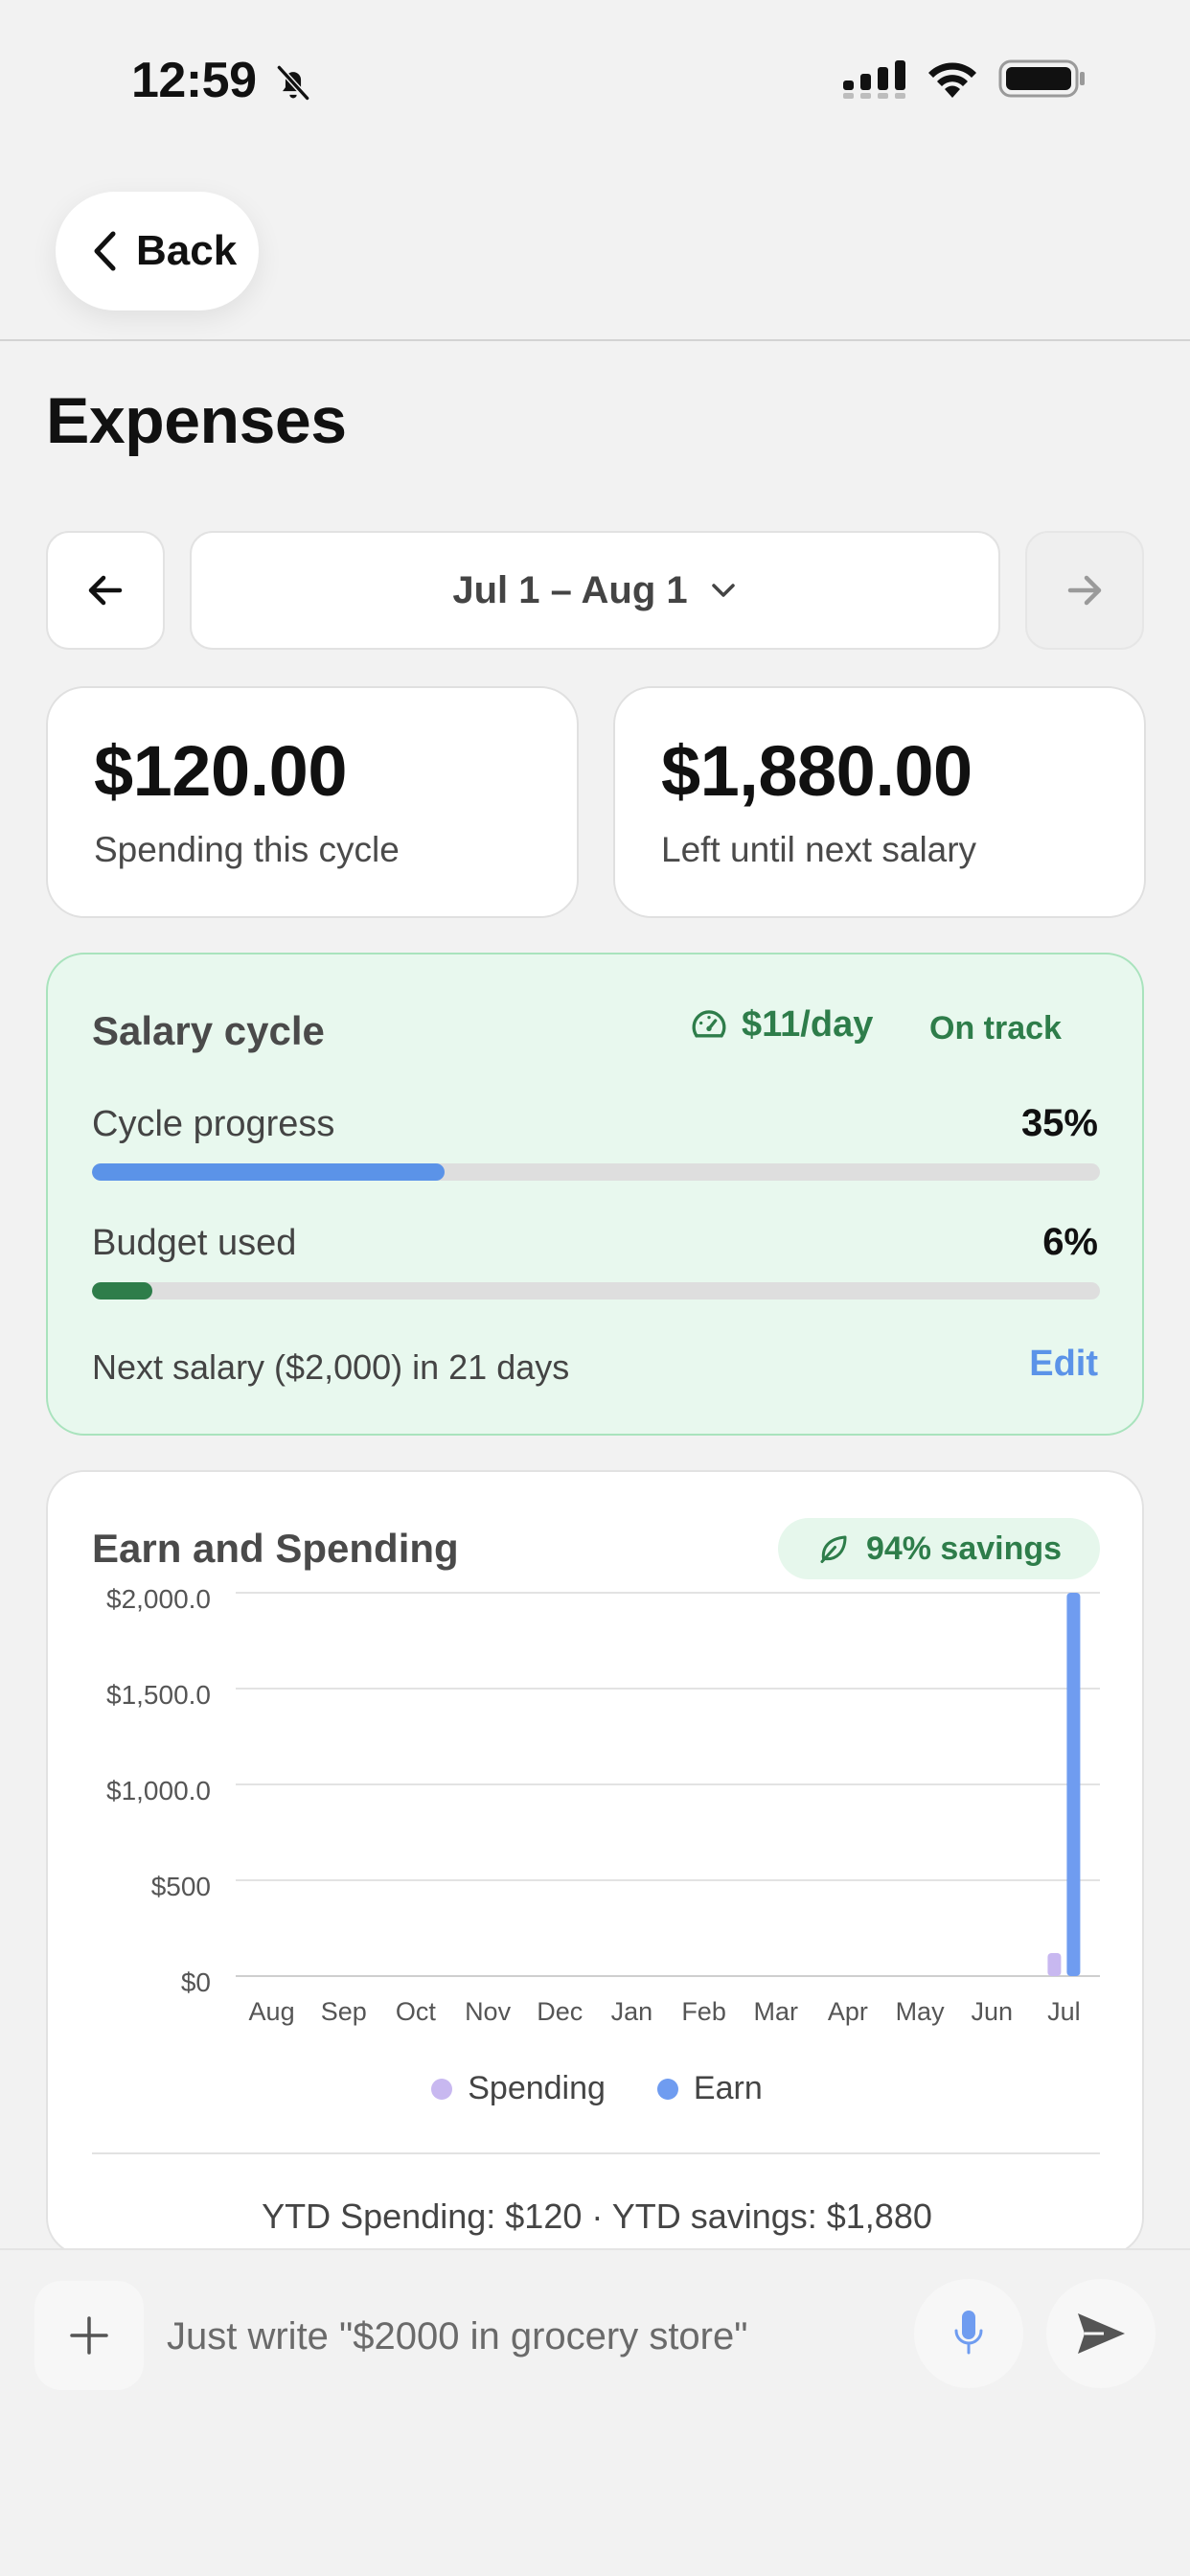 This screenshot has width=1190, height=2576. Describe the element at coordinates (560, 2012) in the screenshot. I see `x-tick-label: Dec` at that location.